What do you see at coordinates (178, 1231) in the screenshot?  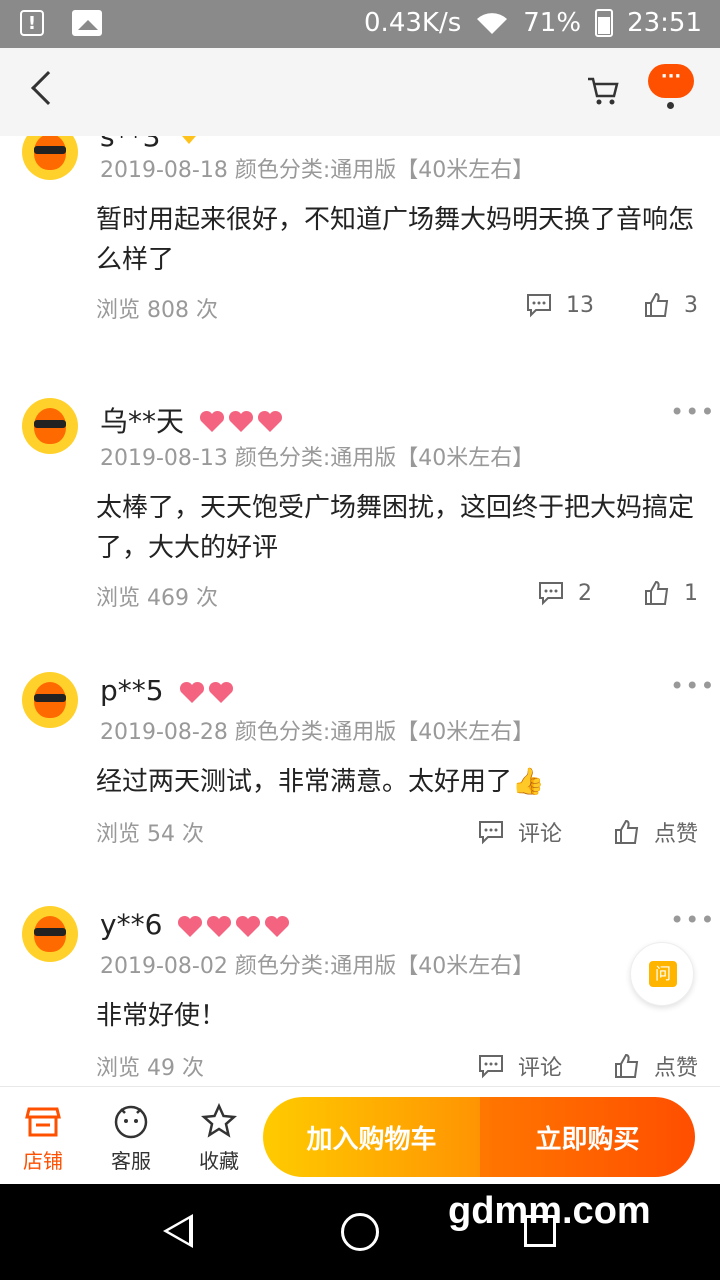 I see `nav-back-icon` at bounding box center [178, 1231].